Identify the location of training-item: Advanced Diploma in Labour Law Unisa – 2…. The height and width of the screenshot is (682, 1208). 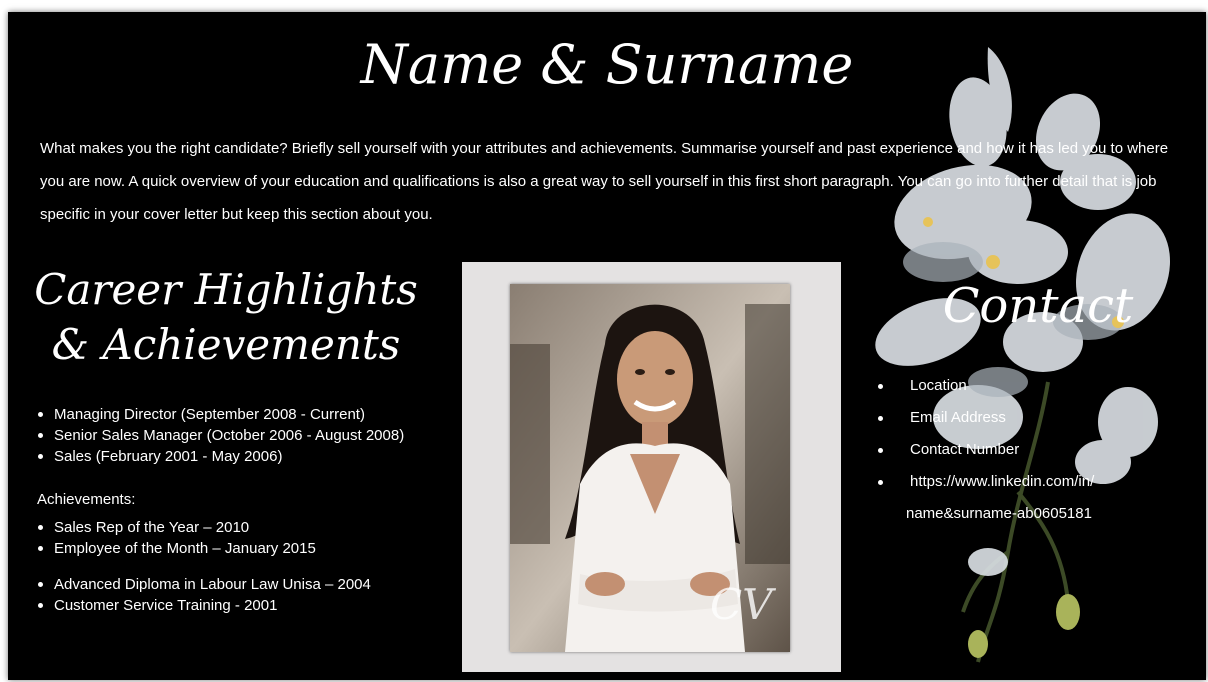
(203, 584).